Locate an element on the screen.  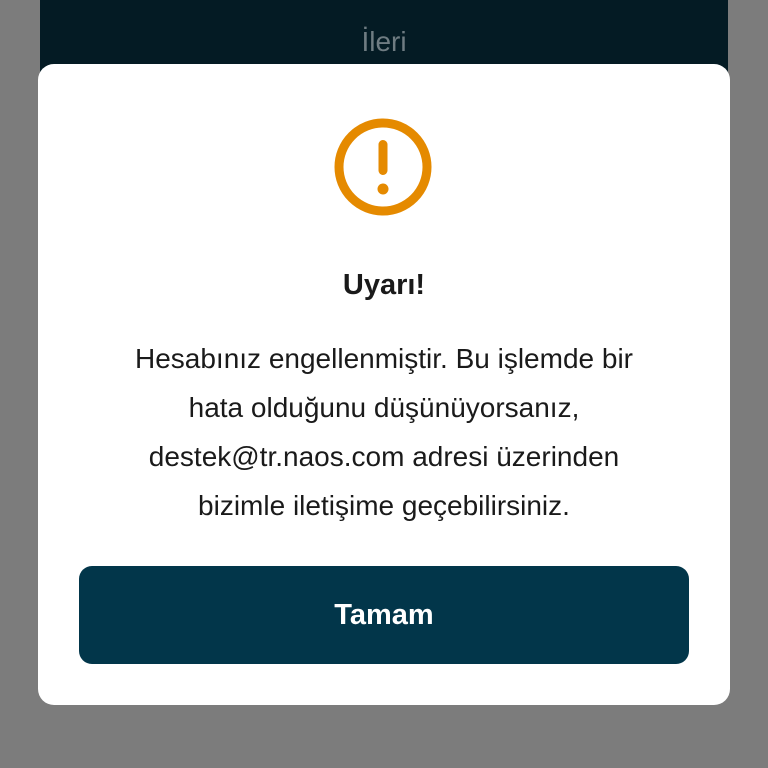
dialog-message-line: hata olduğunu düşünüyorsanız, is located at coordinates (384, 407).